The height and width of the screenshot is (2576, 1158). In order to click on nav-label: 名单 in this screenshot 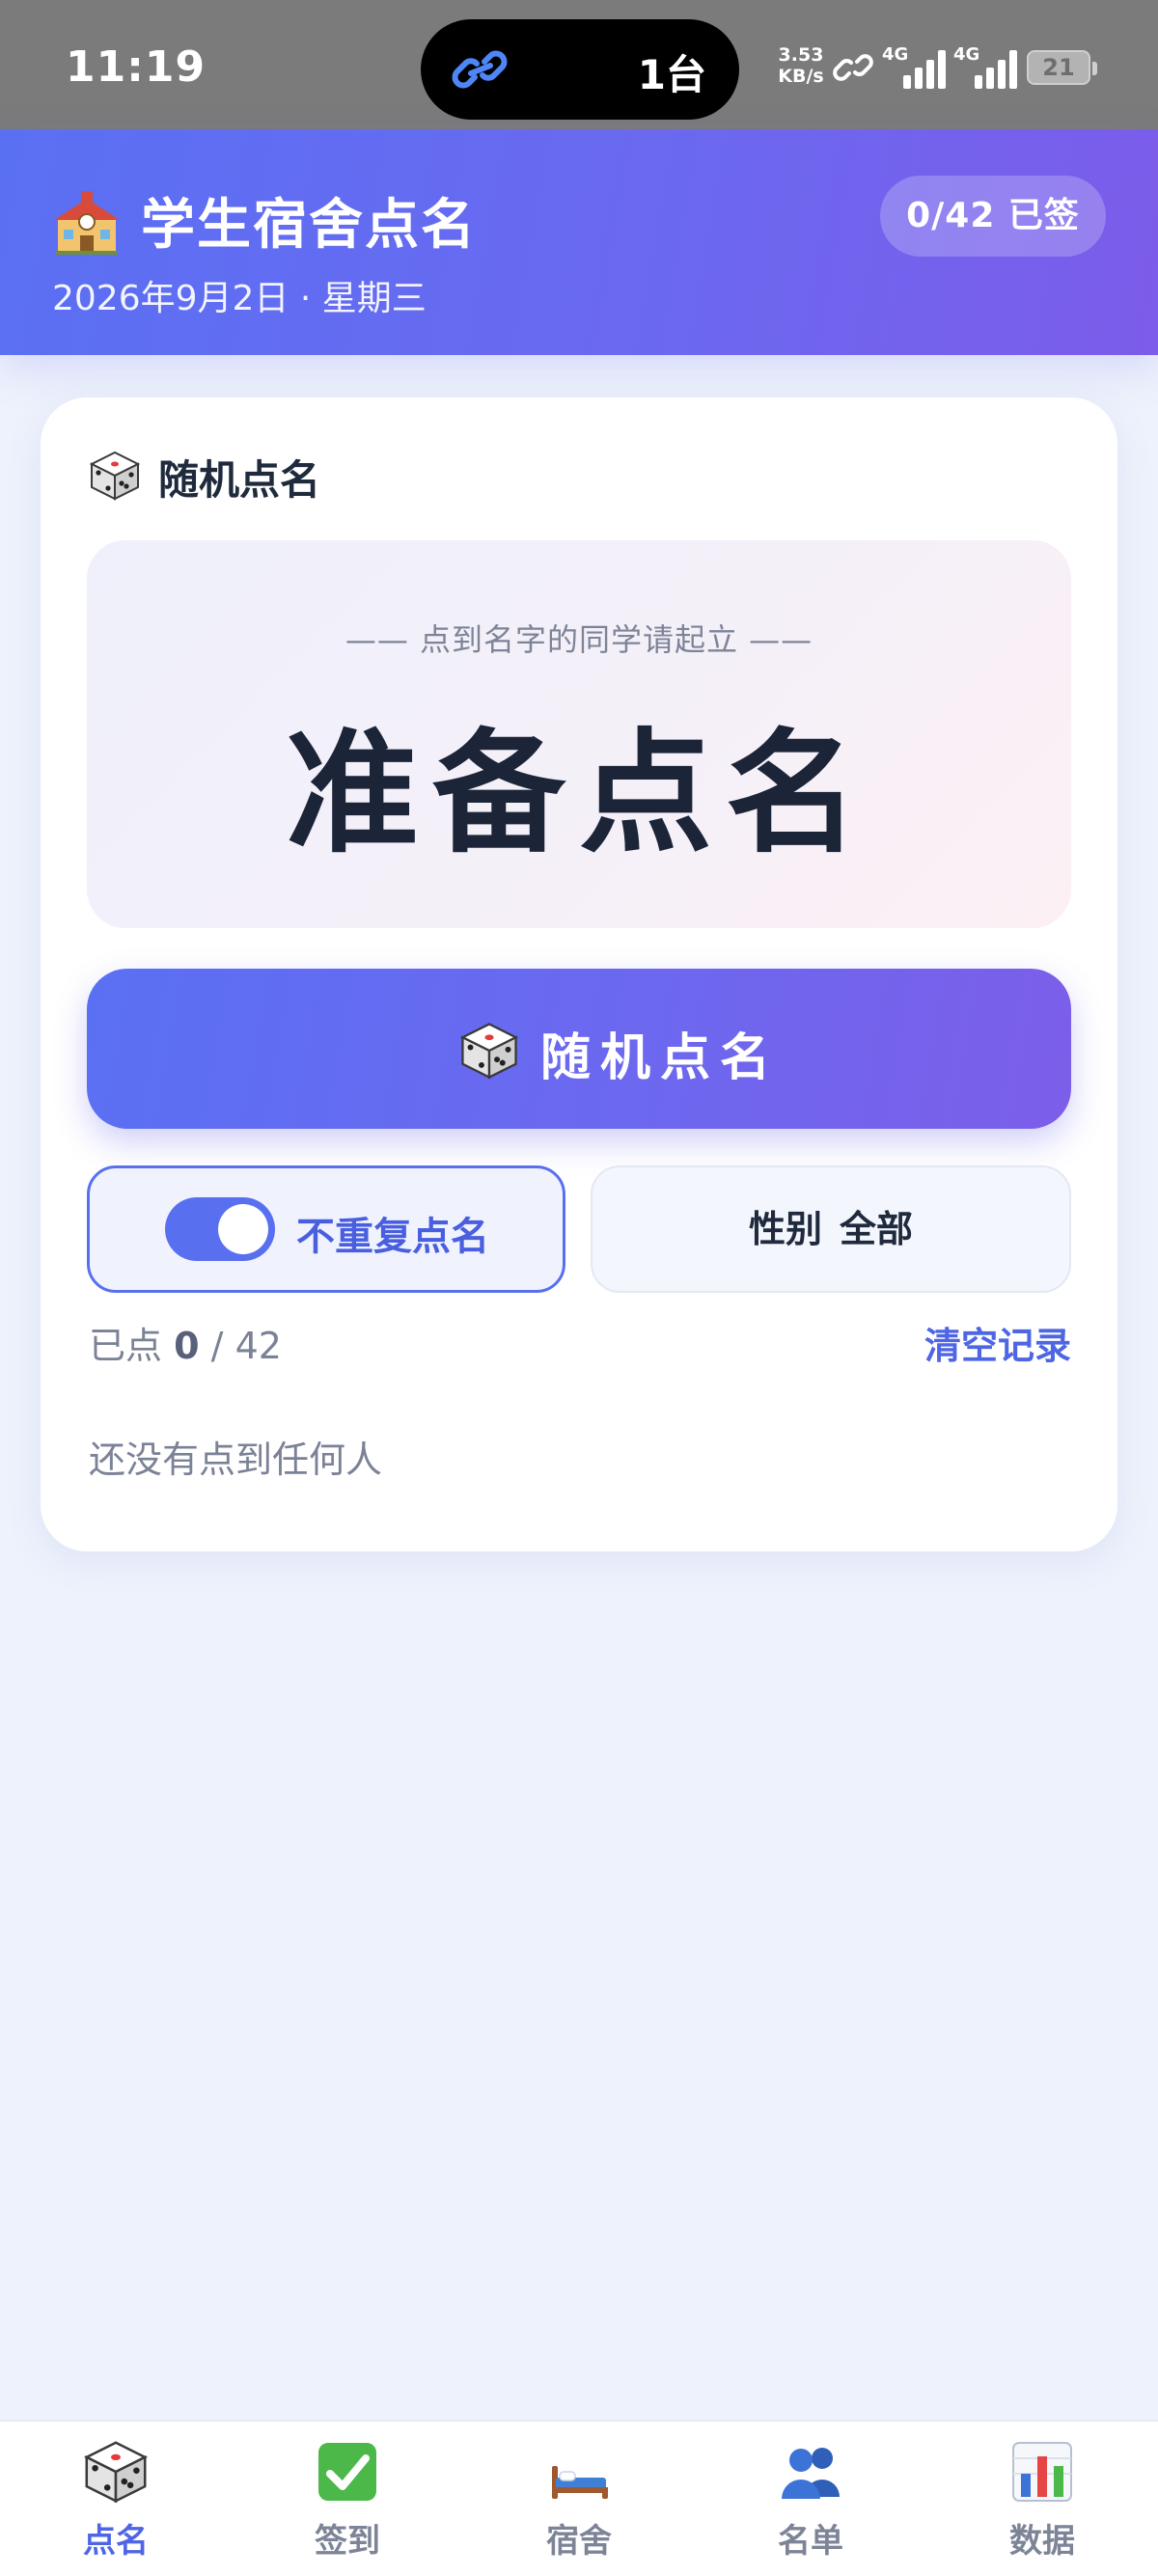, I will do `click(810, 2541)`.